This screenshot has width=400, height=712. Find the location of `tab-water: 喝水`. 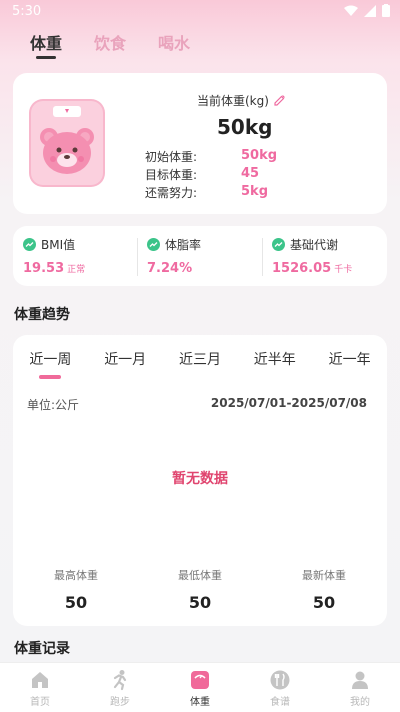

tab-water: 喝水 is located at coordinates (174, 45).